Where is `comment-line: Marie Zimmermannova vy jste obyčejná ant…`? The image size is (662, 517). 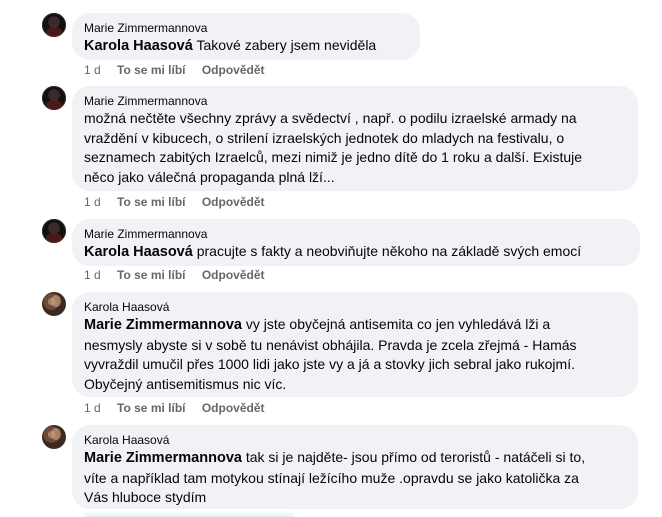 comment-line: Marie Zimmermannova vy jste obyčejná ant… is located at coordinates (355, 325).